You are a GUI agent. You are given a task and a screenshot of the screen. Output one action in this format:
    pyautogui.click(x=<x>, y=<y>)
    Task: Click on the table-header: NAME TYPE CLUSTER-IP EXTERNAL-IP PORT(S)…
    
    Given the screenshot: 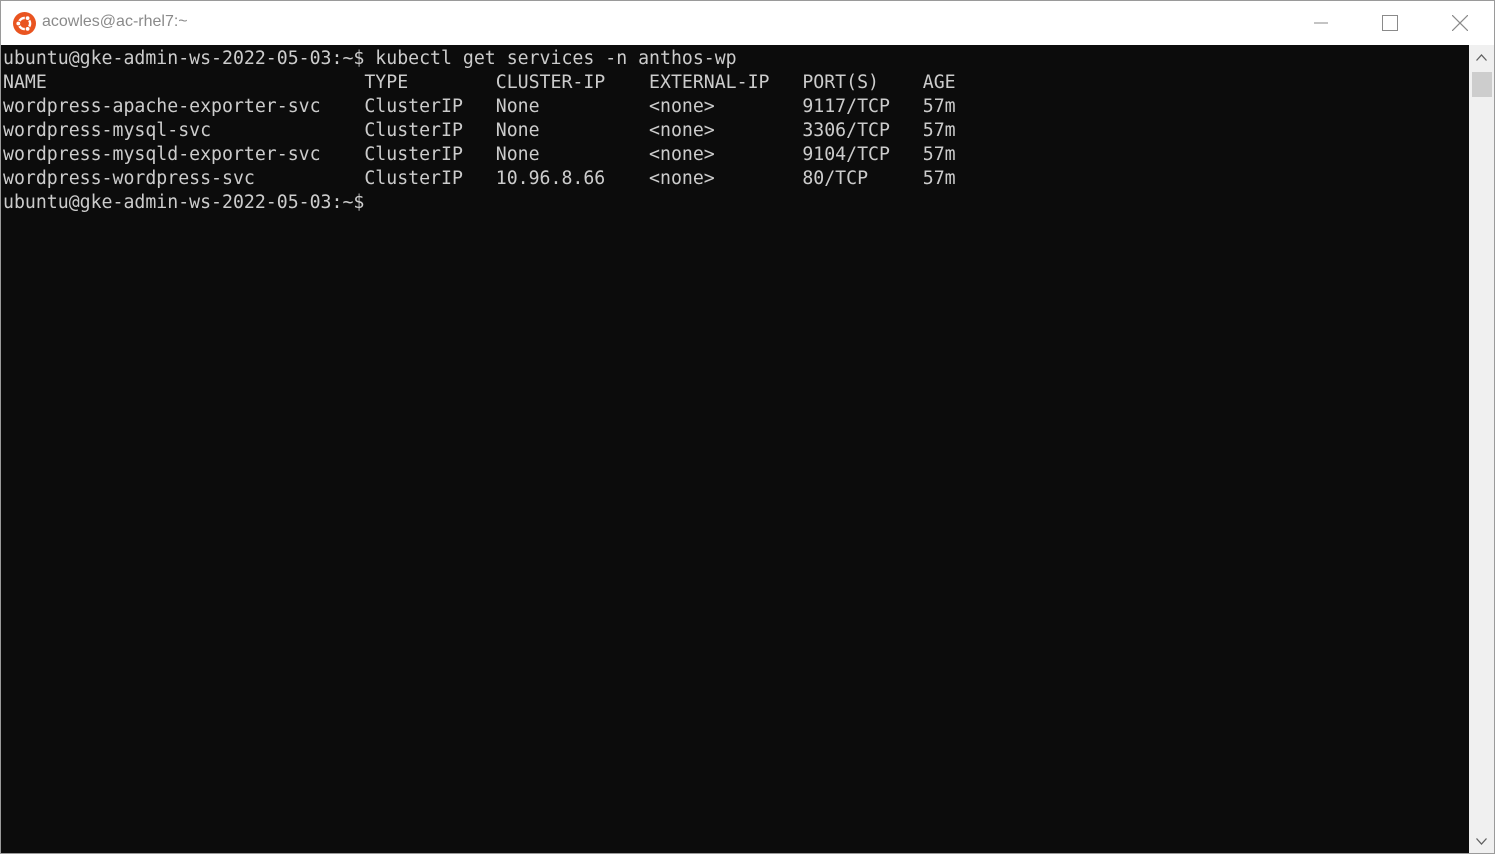 What is the action you would take?
    pyautogui.click(x=479, y=82)
    